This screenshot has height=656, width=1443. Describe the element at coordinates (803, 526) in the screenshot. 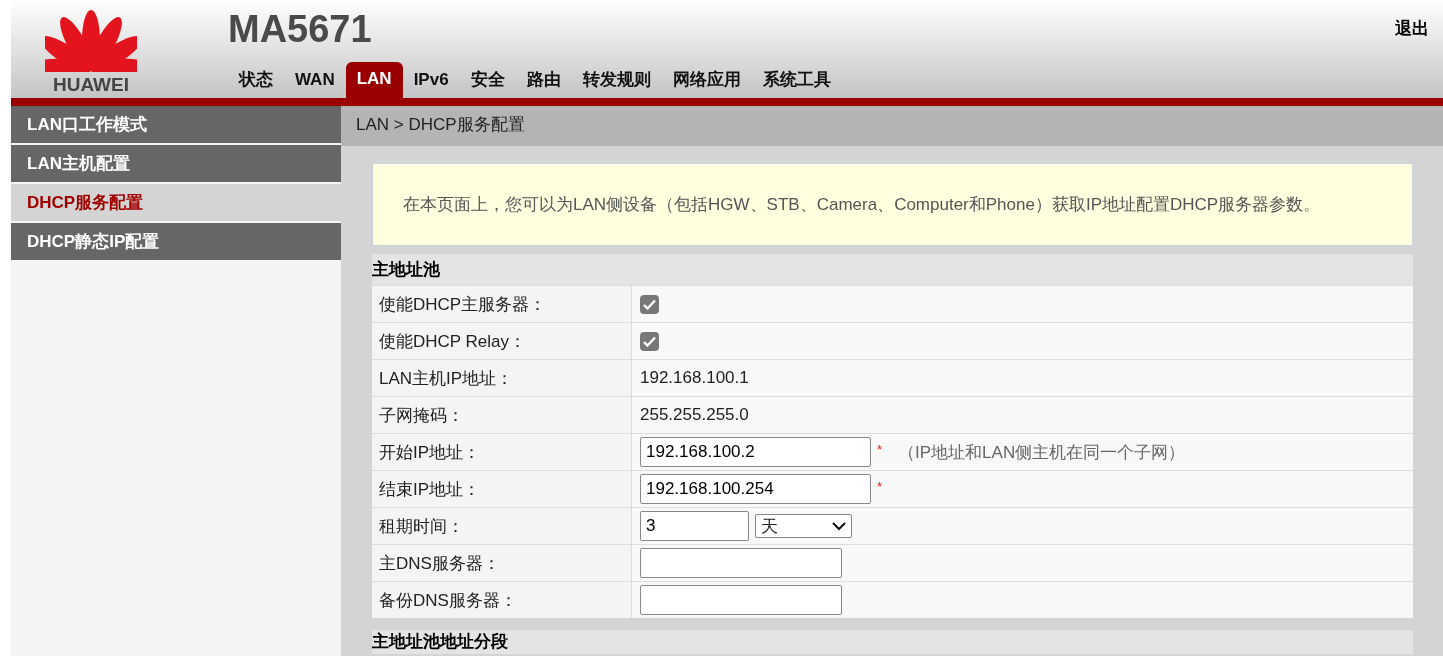

I see `unit-select: 天` at that location.